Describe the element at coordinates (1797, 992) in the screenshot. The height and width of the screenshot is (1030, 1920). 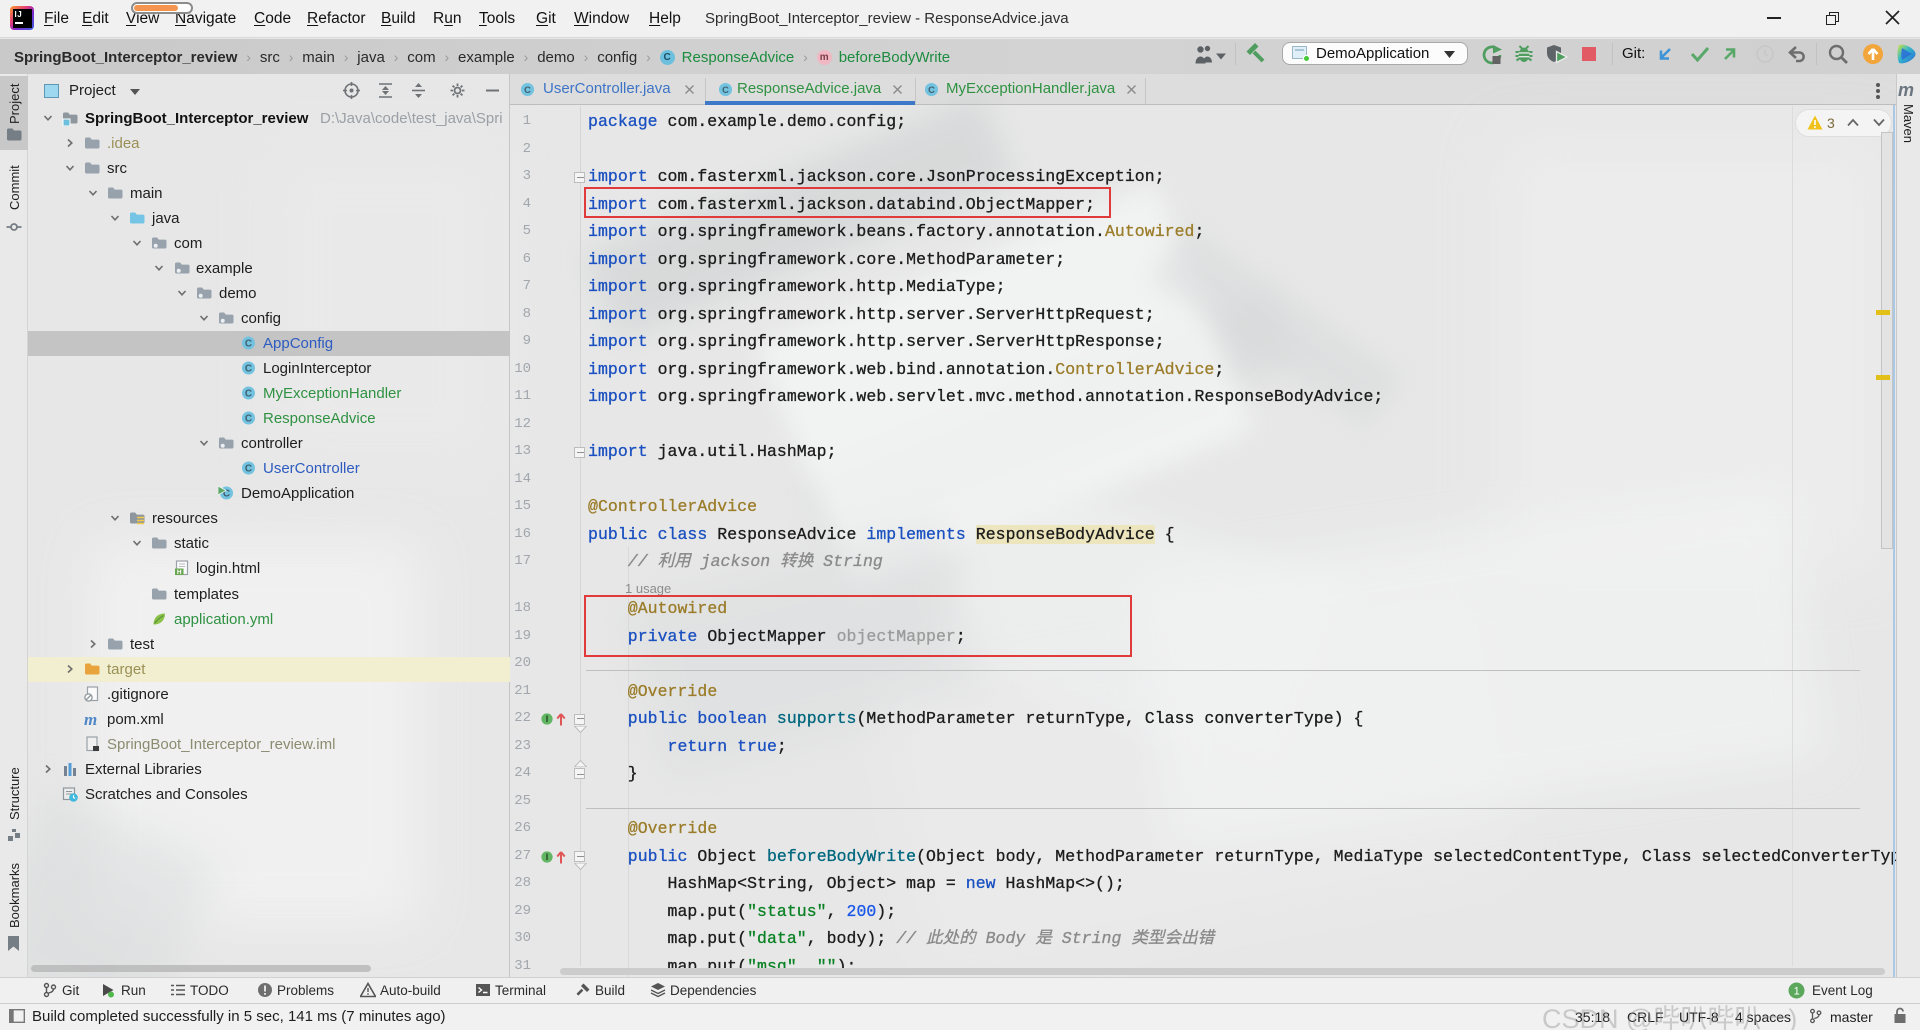
I see `svg-text: 1` at that location.